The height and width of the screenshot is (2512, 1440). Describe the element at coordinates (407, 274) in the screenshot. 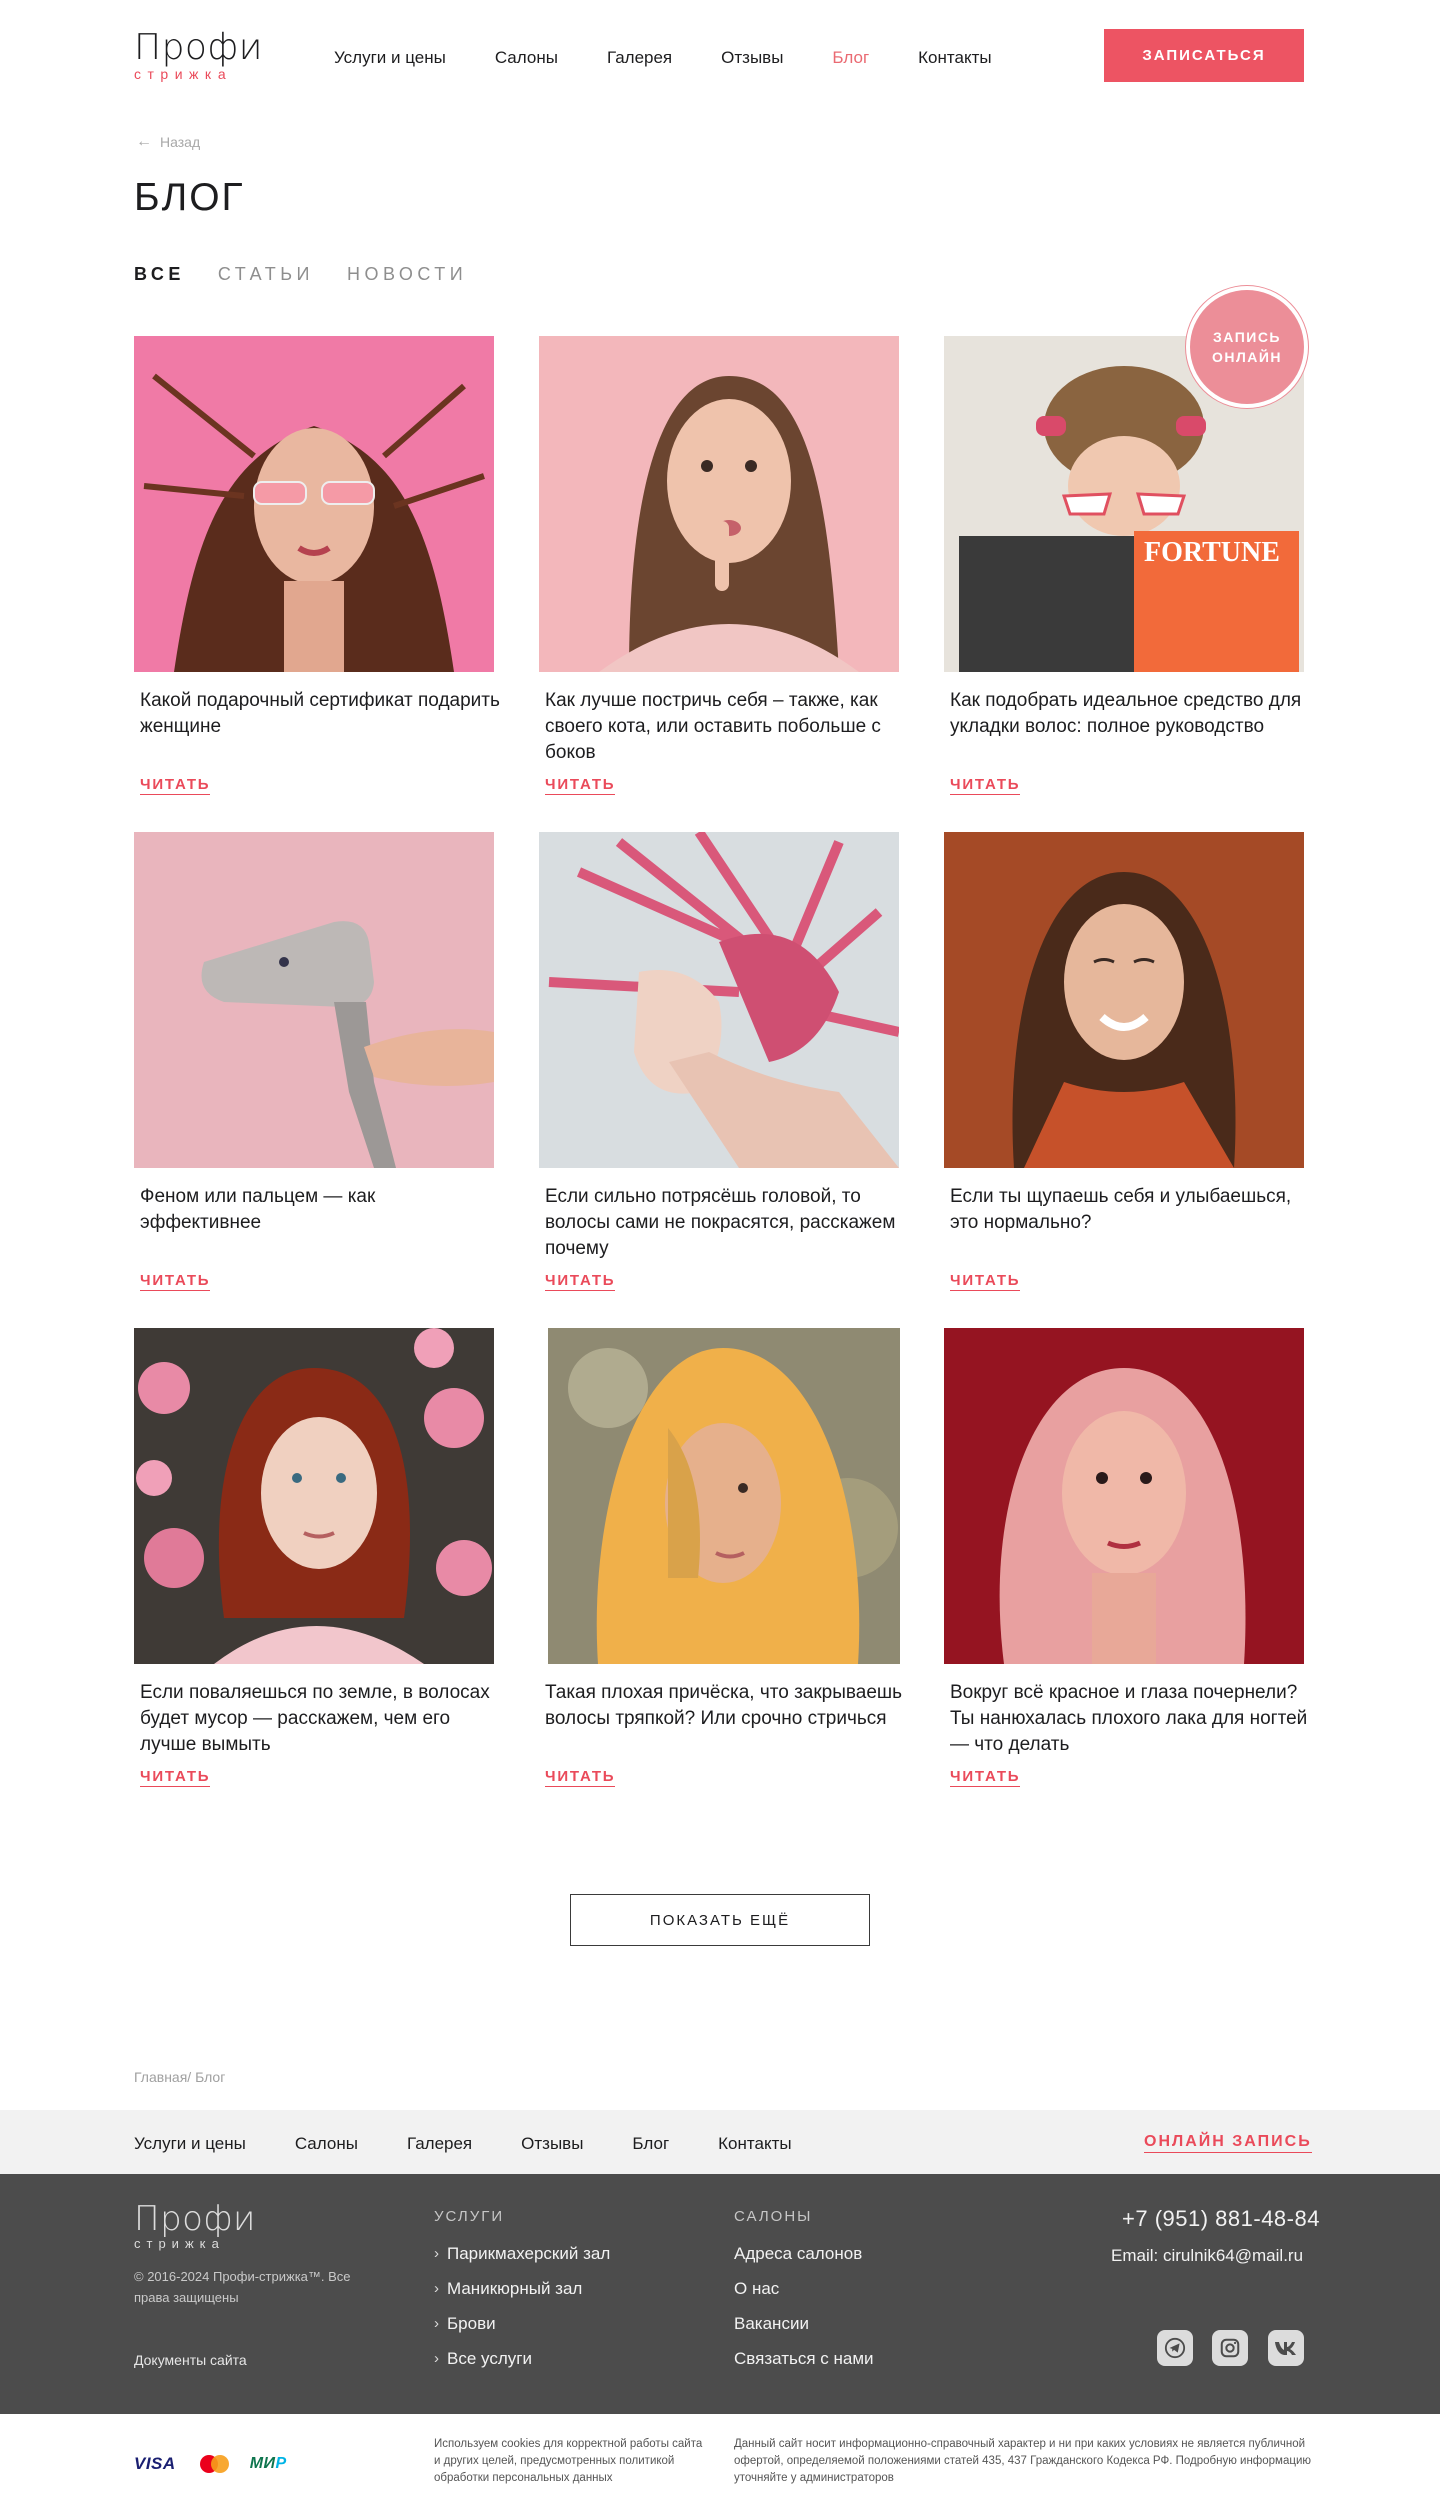

I see `tab-news: НОВОСТИ` at that location.